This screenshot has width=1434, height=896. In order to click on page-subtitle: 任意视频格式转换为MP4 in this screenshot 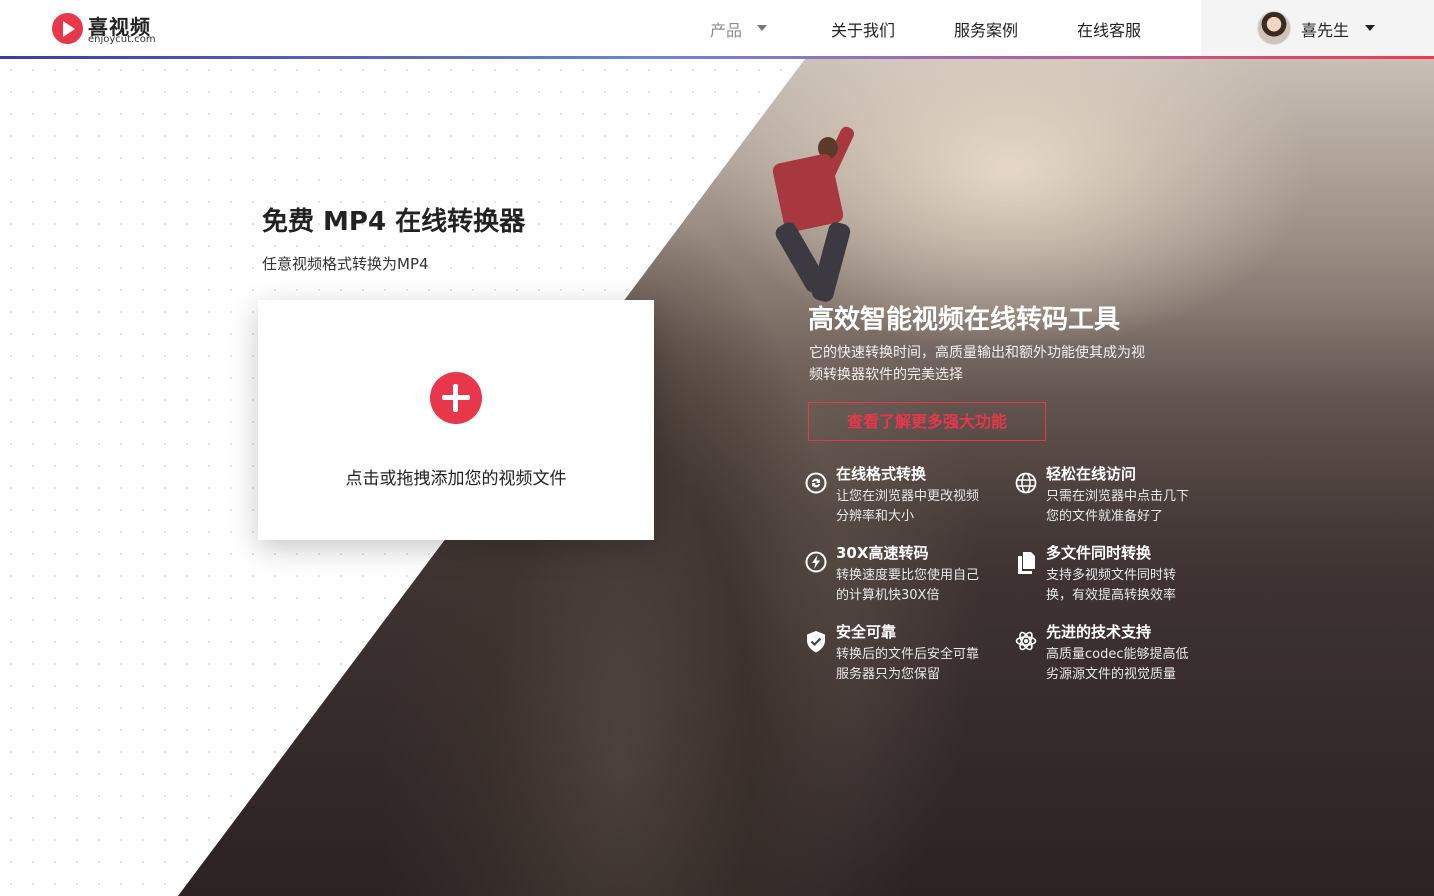, I will do `click(345, 264)`.